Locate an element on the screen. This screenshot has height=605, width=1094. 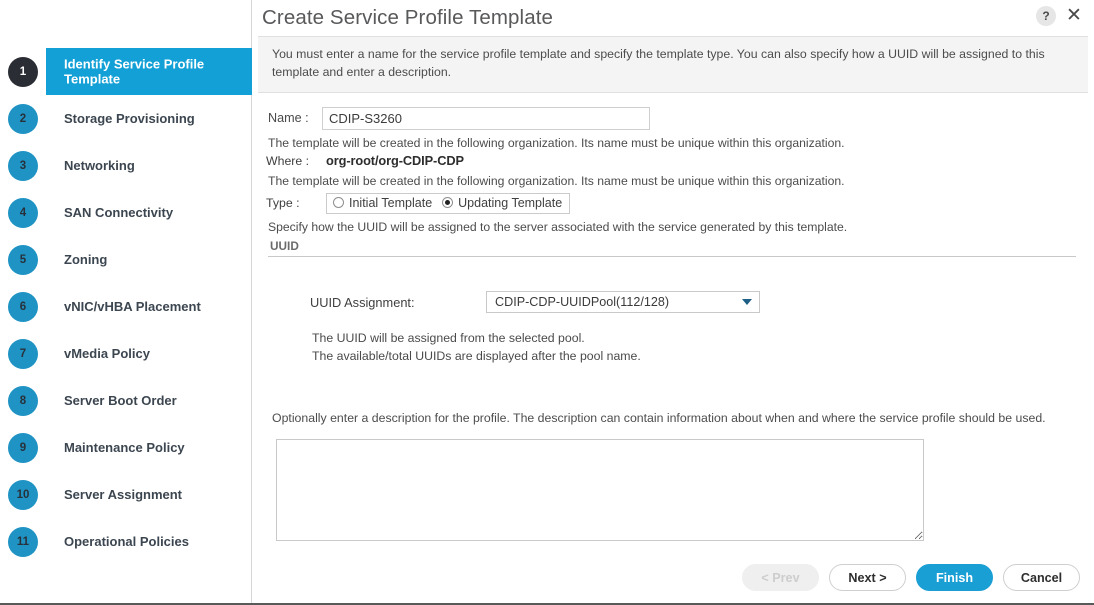
radio-dot-updating is located at coordinates (448, 203).